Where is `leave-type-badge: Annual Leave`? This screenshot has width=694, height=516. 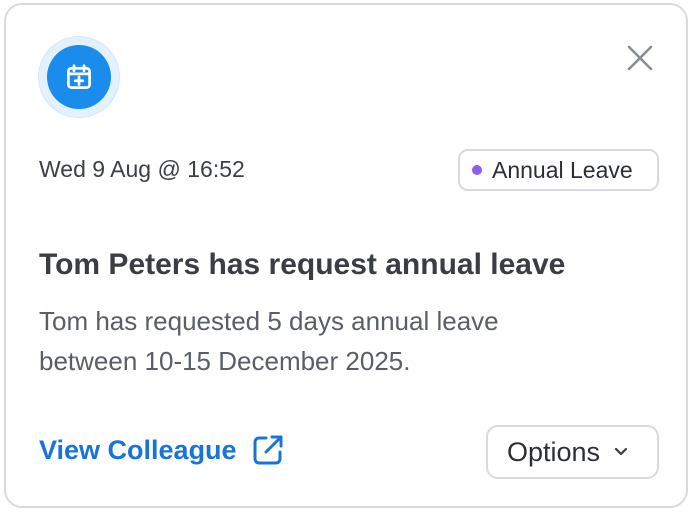
leave-type-badge: Annual Leave is located at coordinates (558, 170).